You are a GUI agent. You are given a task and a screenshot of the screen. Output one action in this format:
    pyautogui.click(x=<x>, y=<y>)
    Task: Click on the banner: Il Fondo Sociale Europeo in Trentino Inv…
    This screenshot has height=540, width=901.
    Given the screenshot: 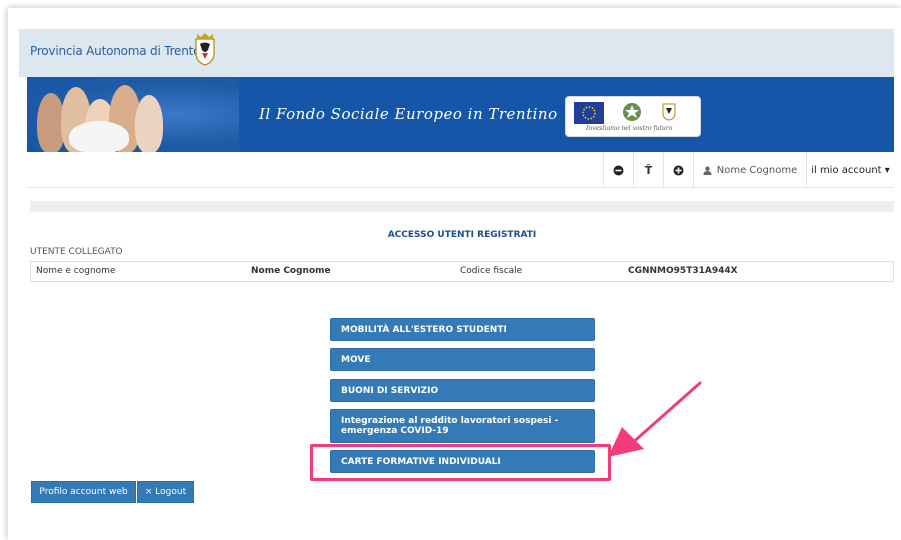 What is the action you would take?
    pyautogui.click(x=460, y=114)
    